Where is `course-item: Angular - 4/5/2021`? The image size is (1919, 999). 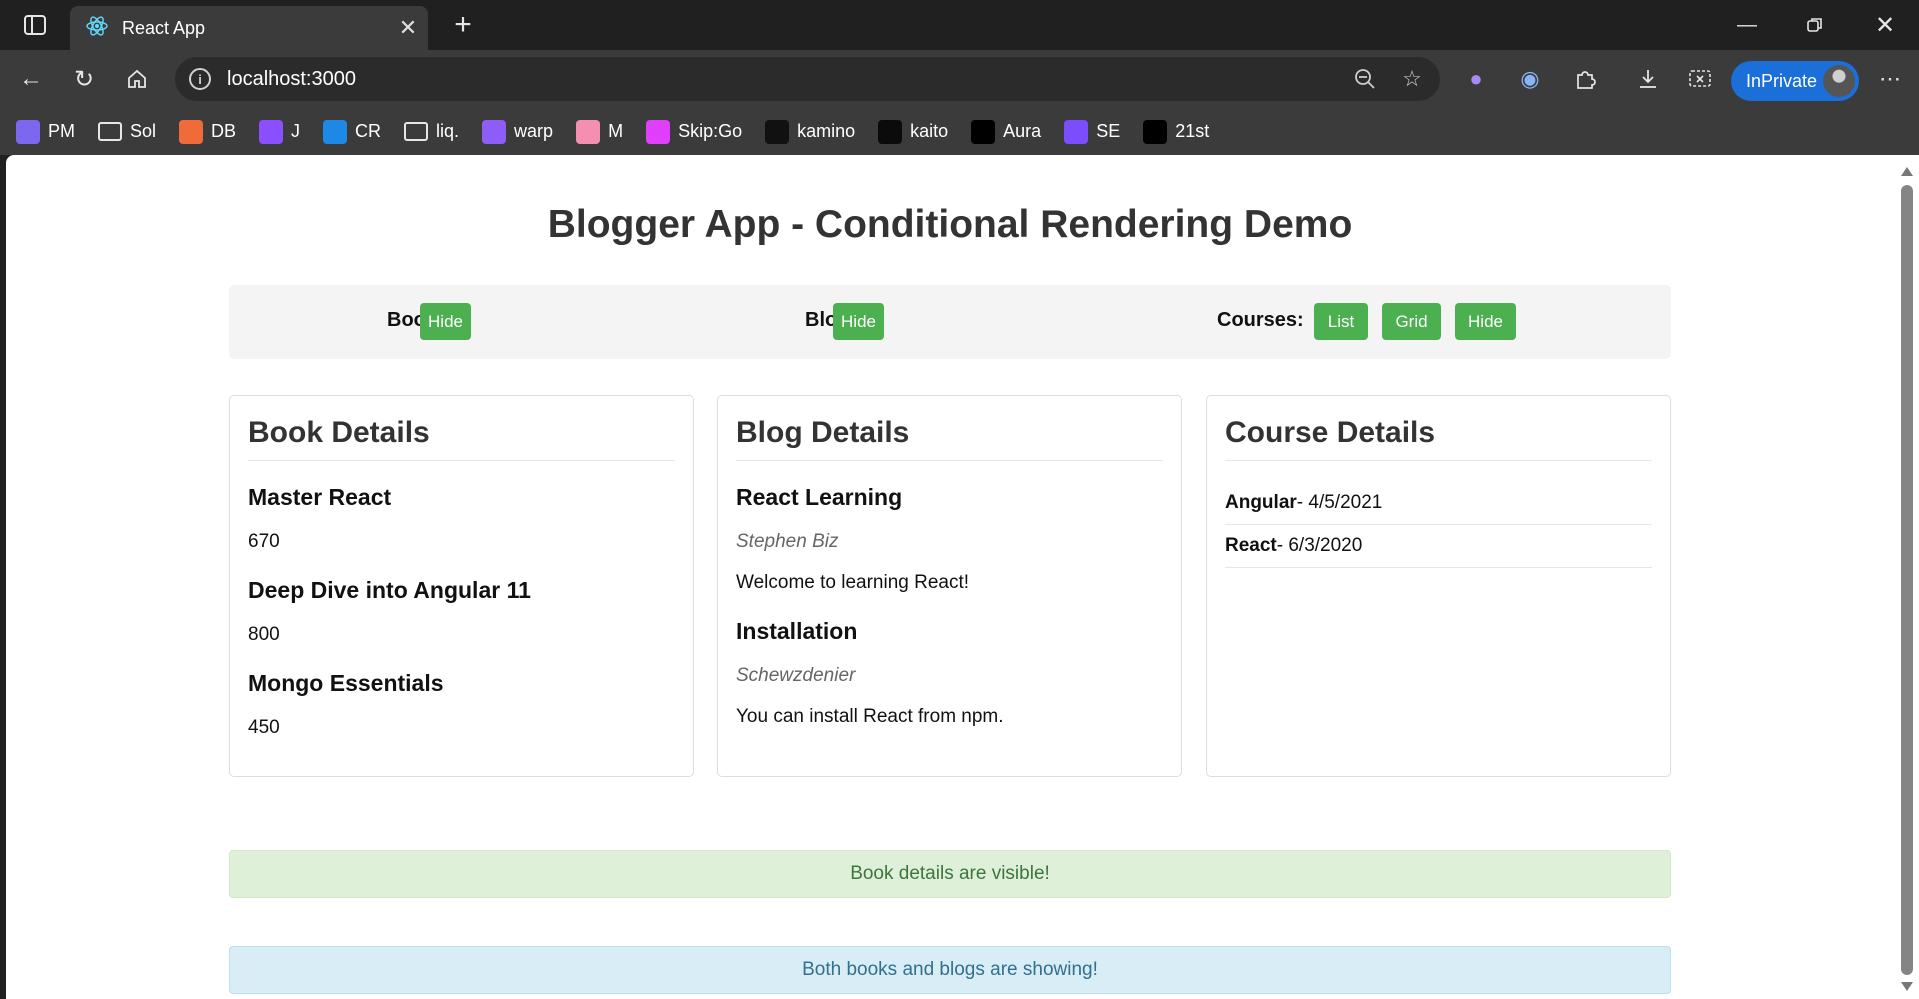 course-item: Angular - 4/5/2021 is located at coordinates (1438, 503).